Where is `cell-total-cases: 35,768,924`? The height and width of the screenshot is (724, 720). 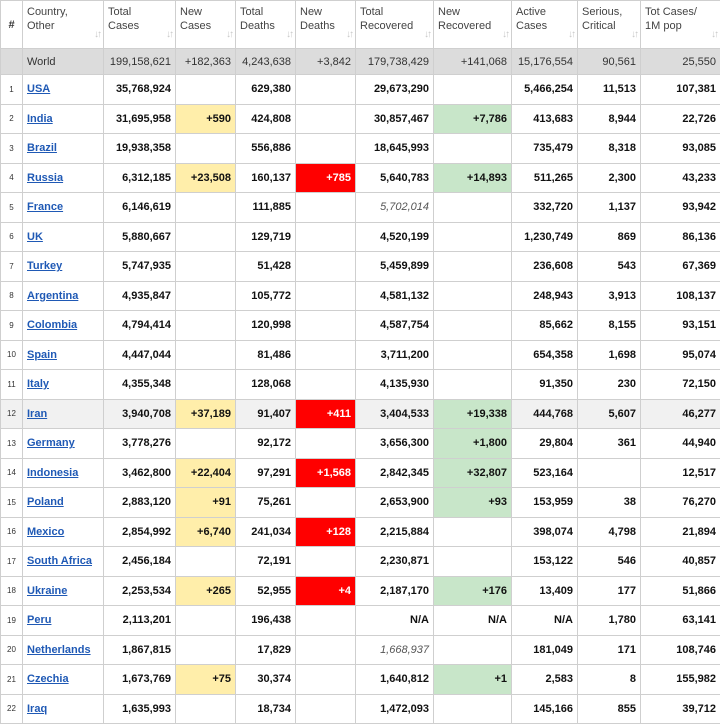 cell-total-cases: 35,768,924 is located at coordinates (140, 90).